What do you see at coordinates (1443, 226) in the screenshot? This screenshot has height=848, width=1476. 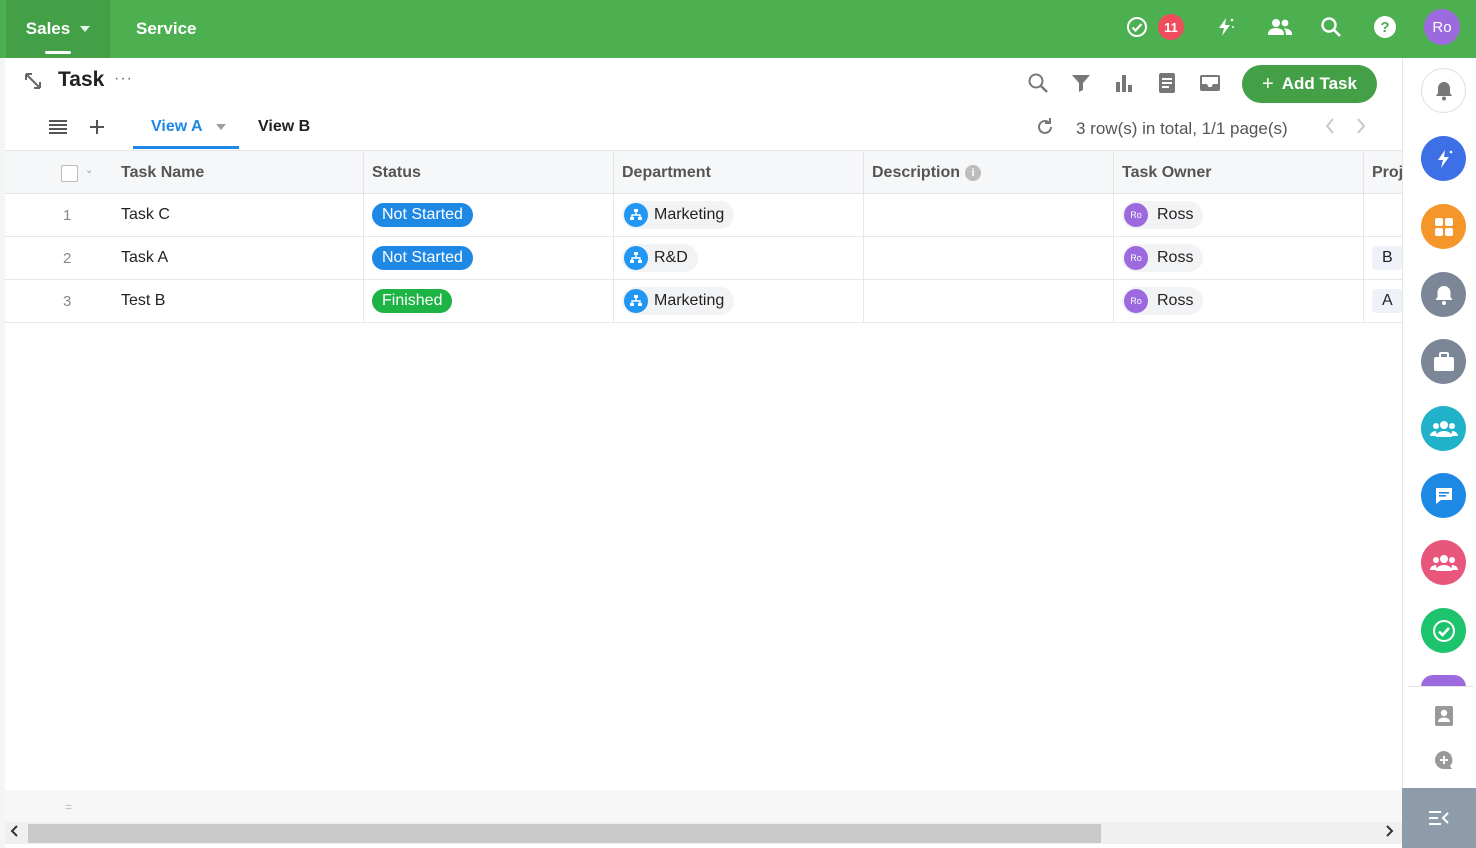 I see `apps-icon` at bounding box center [1443, 226].